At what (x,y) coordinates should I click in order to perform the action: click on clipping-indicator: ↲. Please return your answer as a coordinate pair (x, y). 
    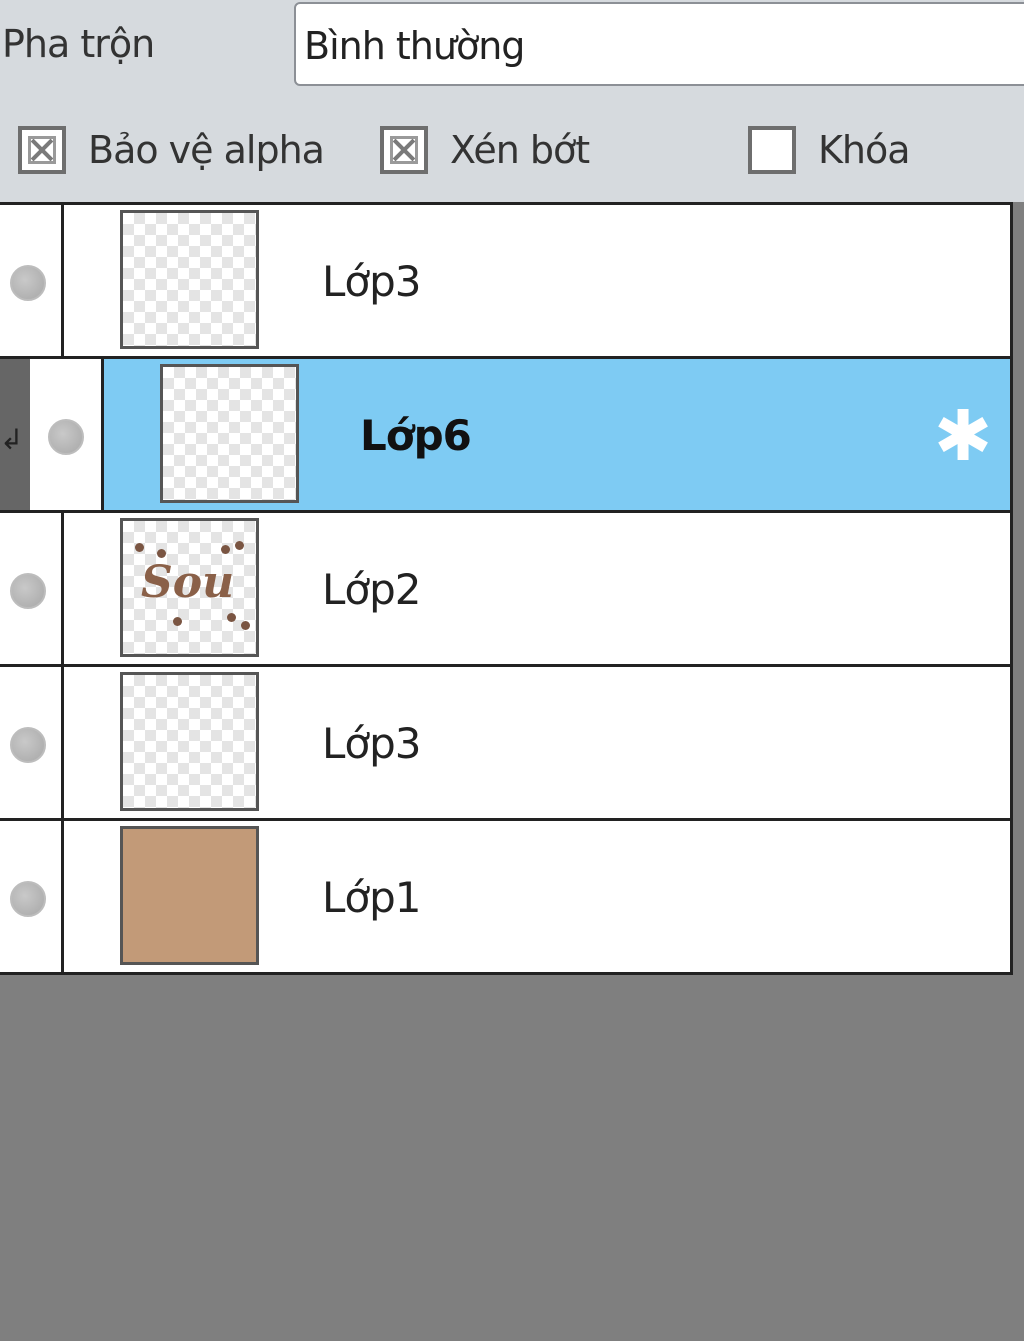
    Looking at the image, I should click on (15, 435).